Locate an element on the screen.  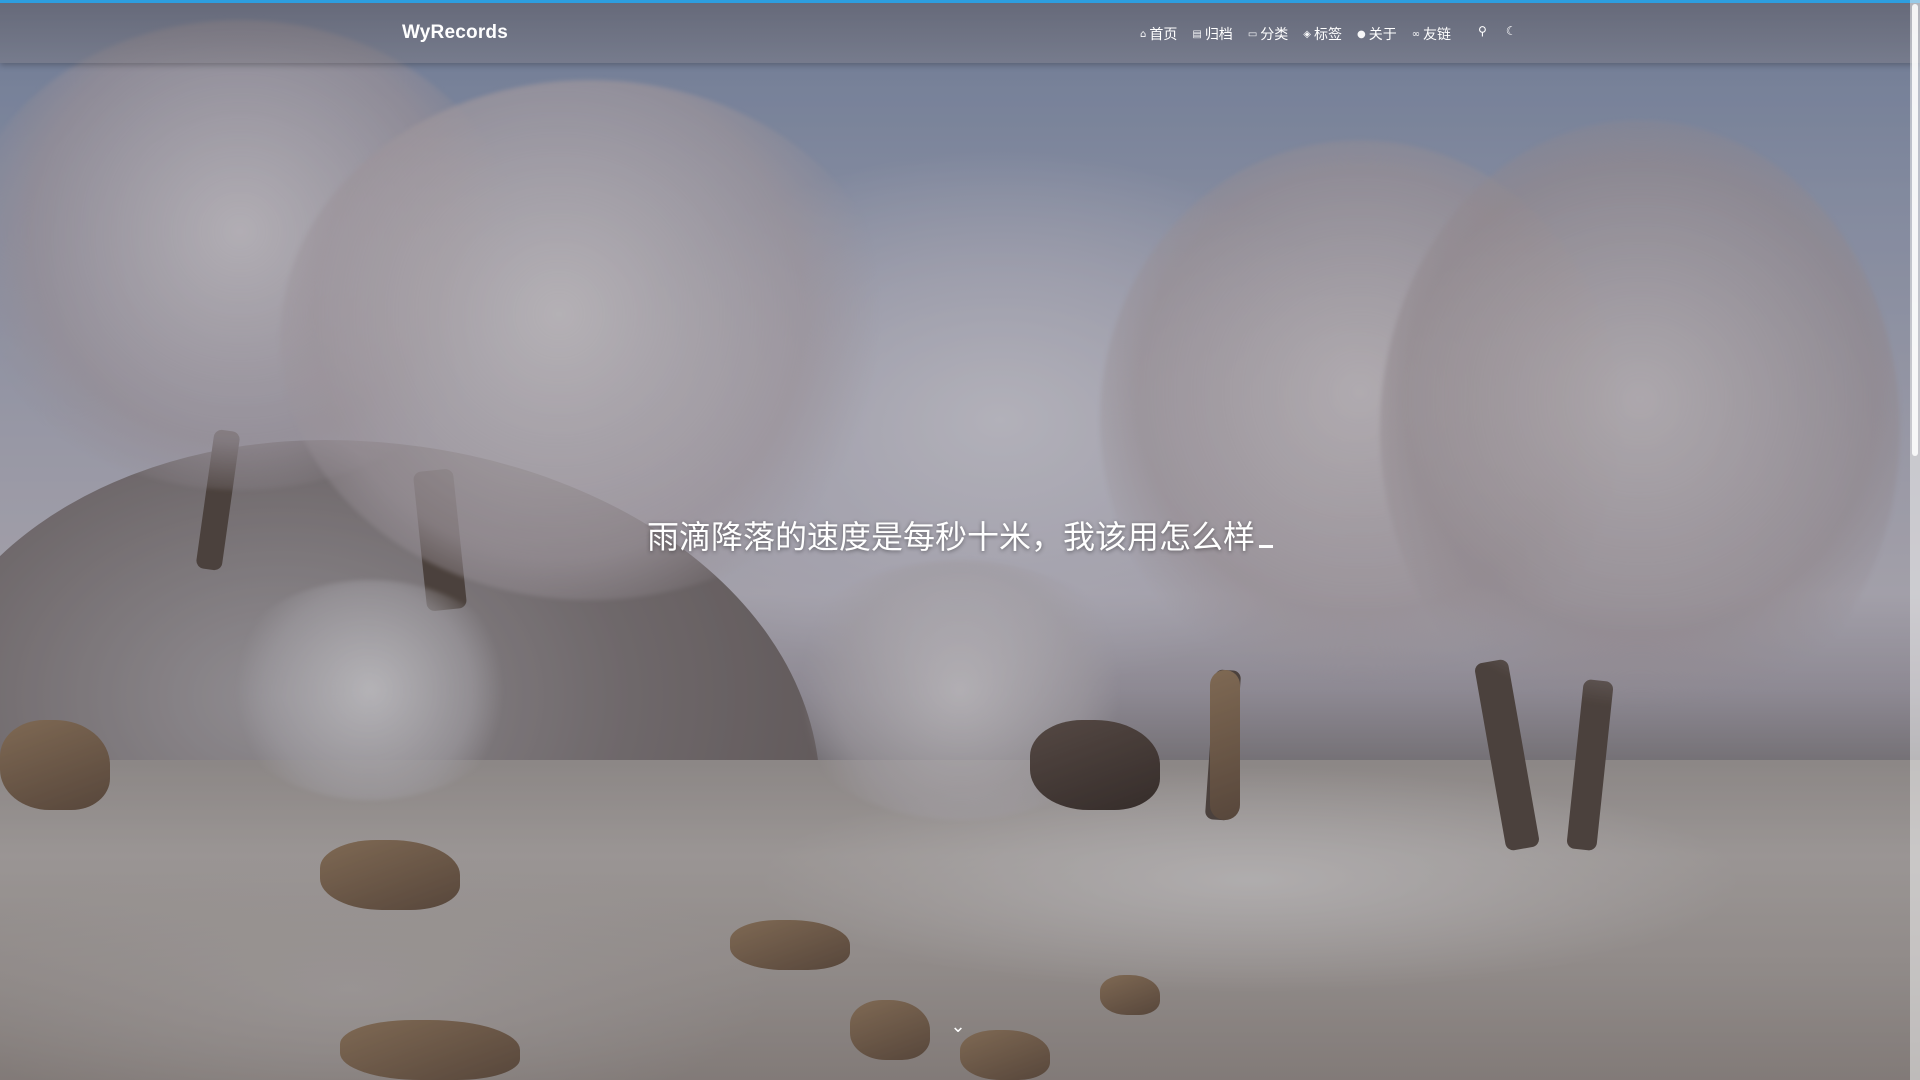
home-icon: ⌂ is located at coordinates (1143, 34).